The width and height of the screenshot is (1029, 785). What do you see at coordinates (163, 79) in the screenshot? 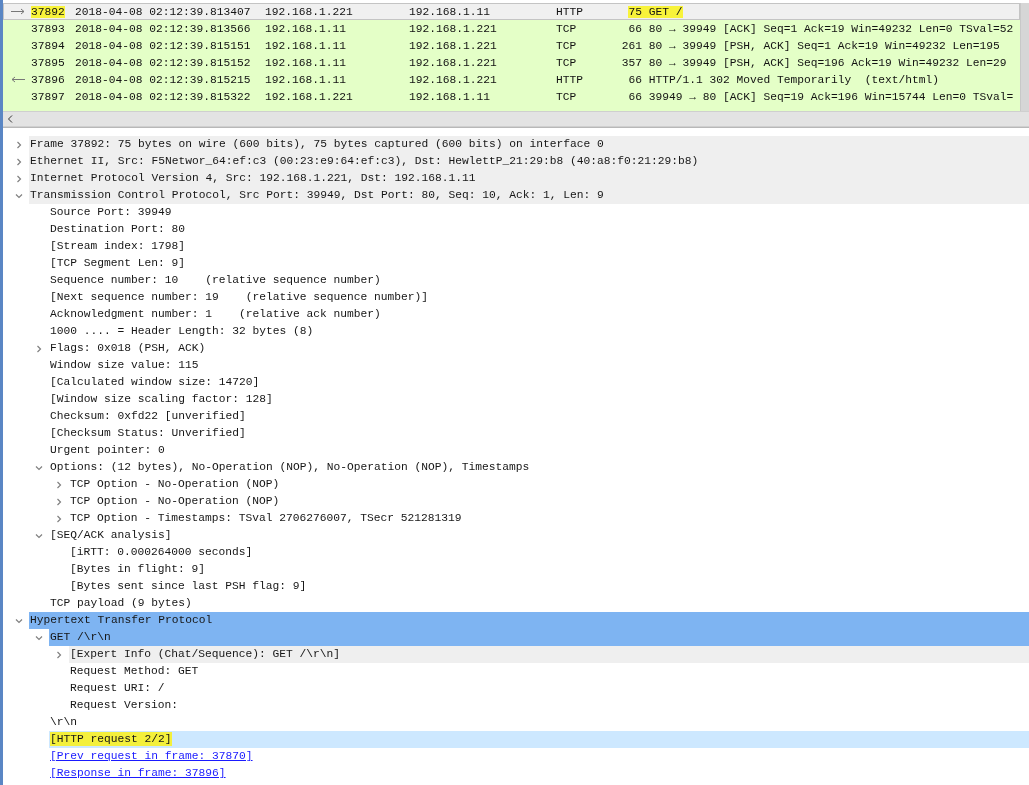
I see `packet-time: 2018-04-08 02:12:39.815215` at bounding box center [163, 79].